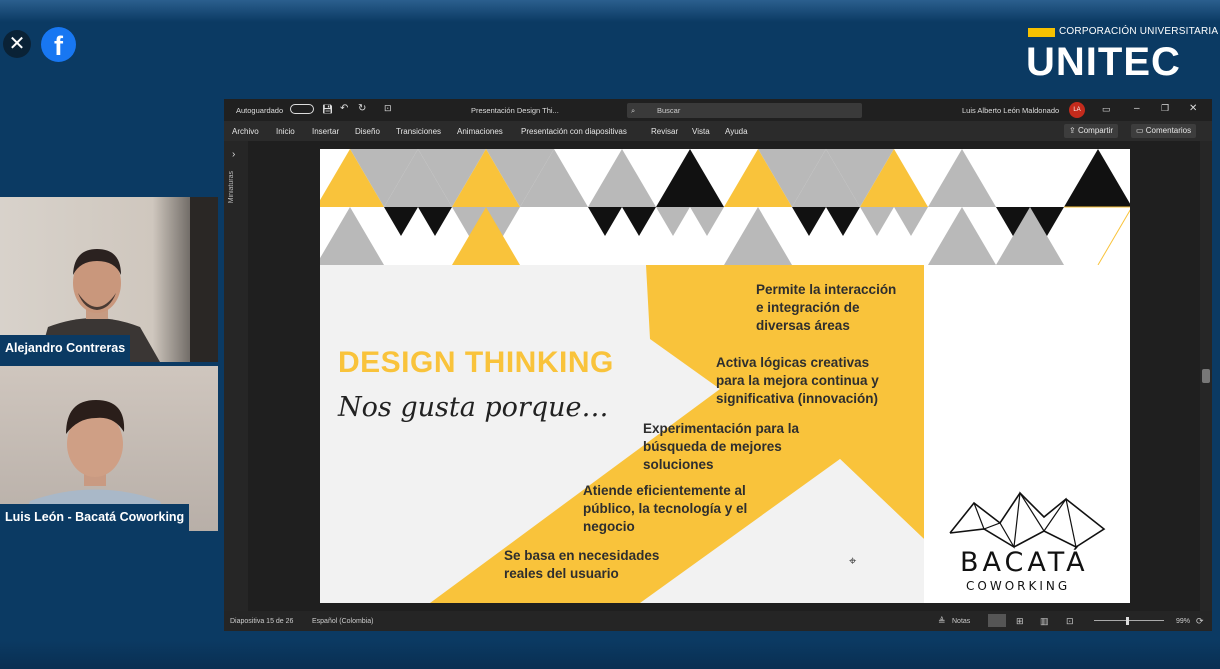 Image resolution: width=1220 pixels, height=669 pixels. Describe the element at coordinates (1044, 621) in the screenshot. I see `reading-view-icon: ▥` at that location.